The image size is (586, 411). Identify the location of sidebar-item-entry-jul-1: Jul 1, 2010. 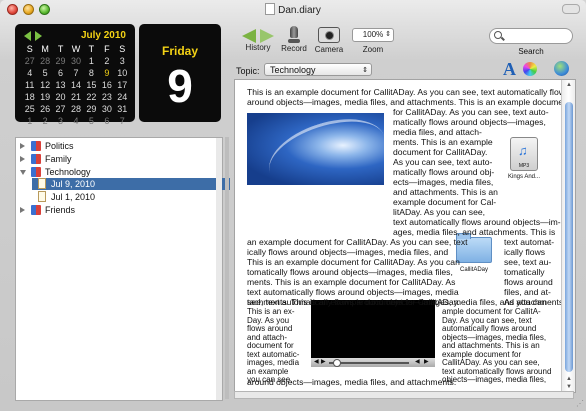
(123, 197).